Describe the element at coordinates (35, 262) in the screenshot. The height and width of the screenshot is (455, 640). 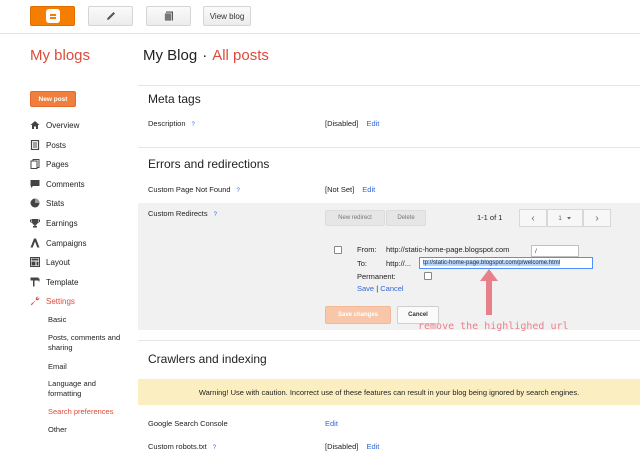
I see `layout-icon` at that location.